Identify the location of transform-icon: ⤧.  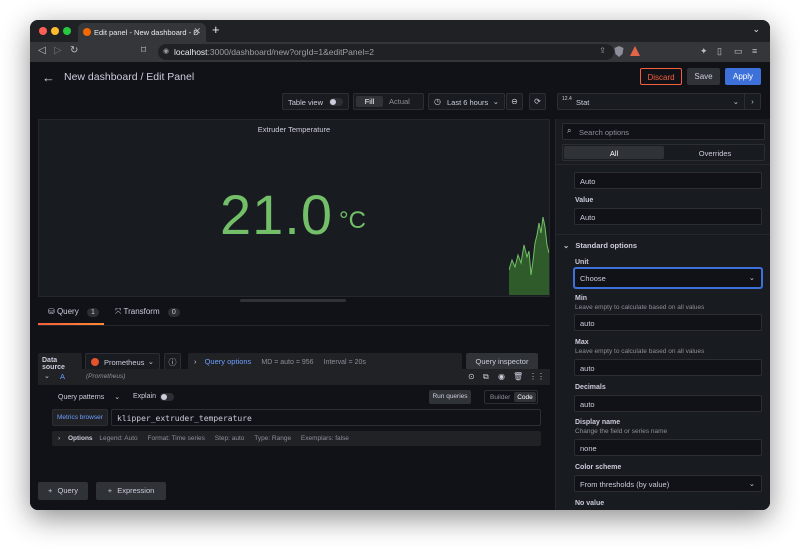
(118, 311).